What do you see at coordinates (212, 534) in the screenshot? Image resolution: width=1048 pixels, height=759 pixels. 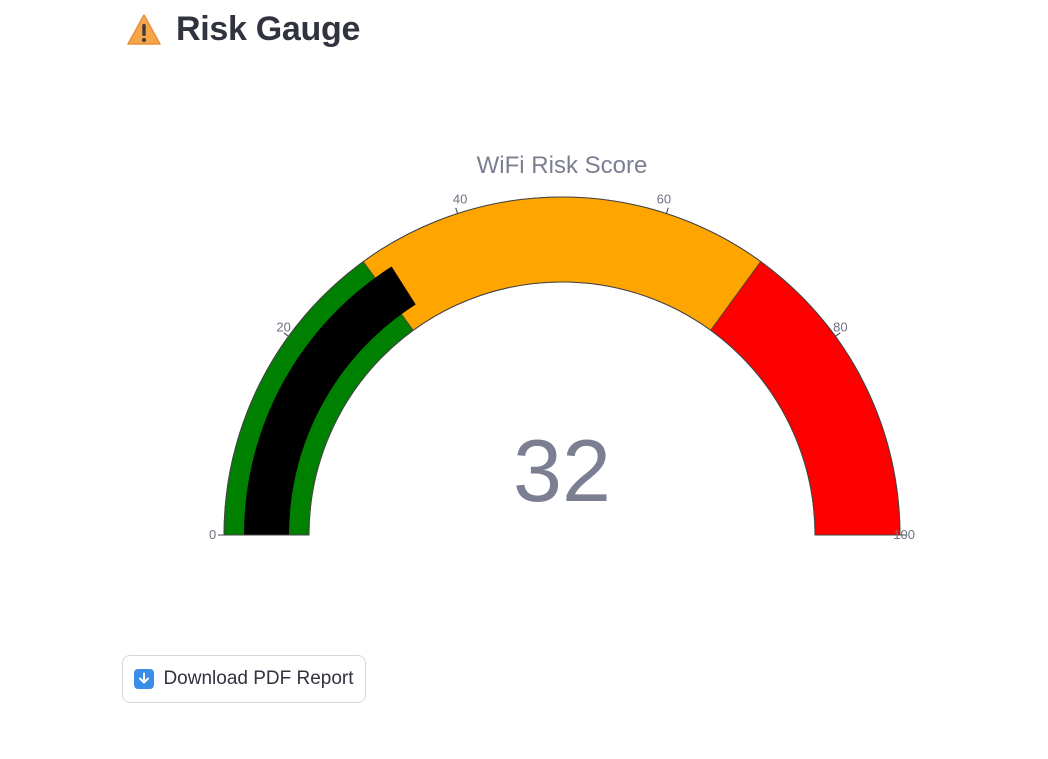 I see `gauge-tick-label-0: 0` at bounding box center [212, 534].